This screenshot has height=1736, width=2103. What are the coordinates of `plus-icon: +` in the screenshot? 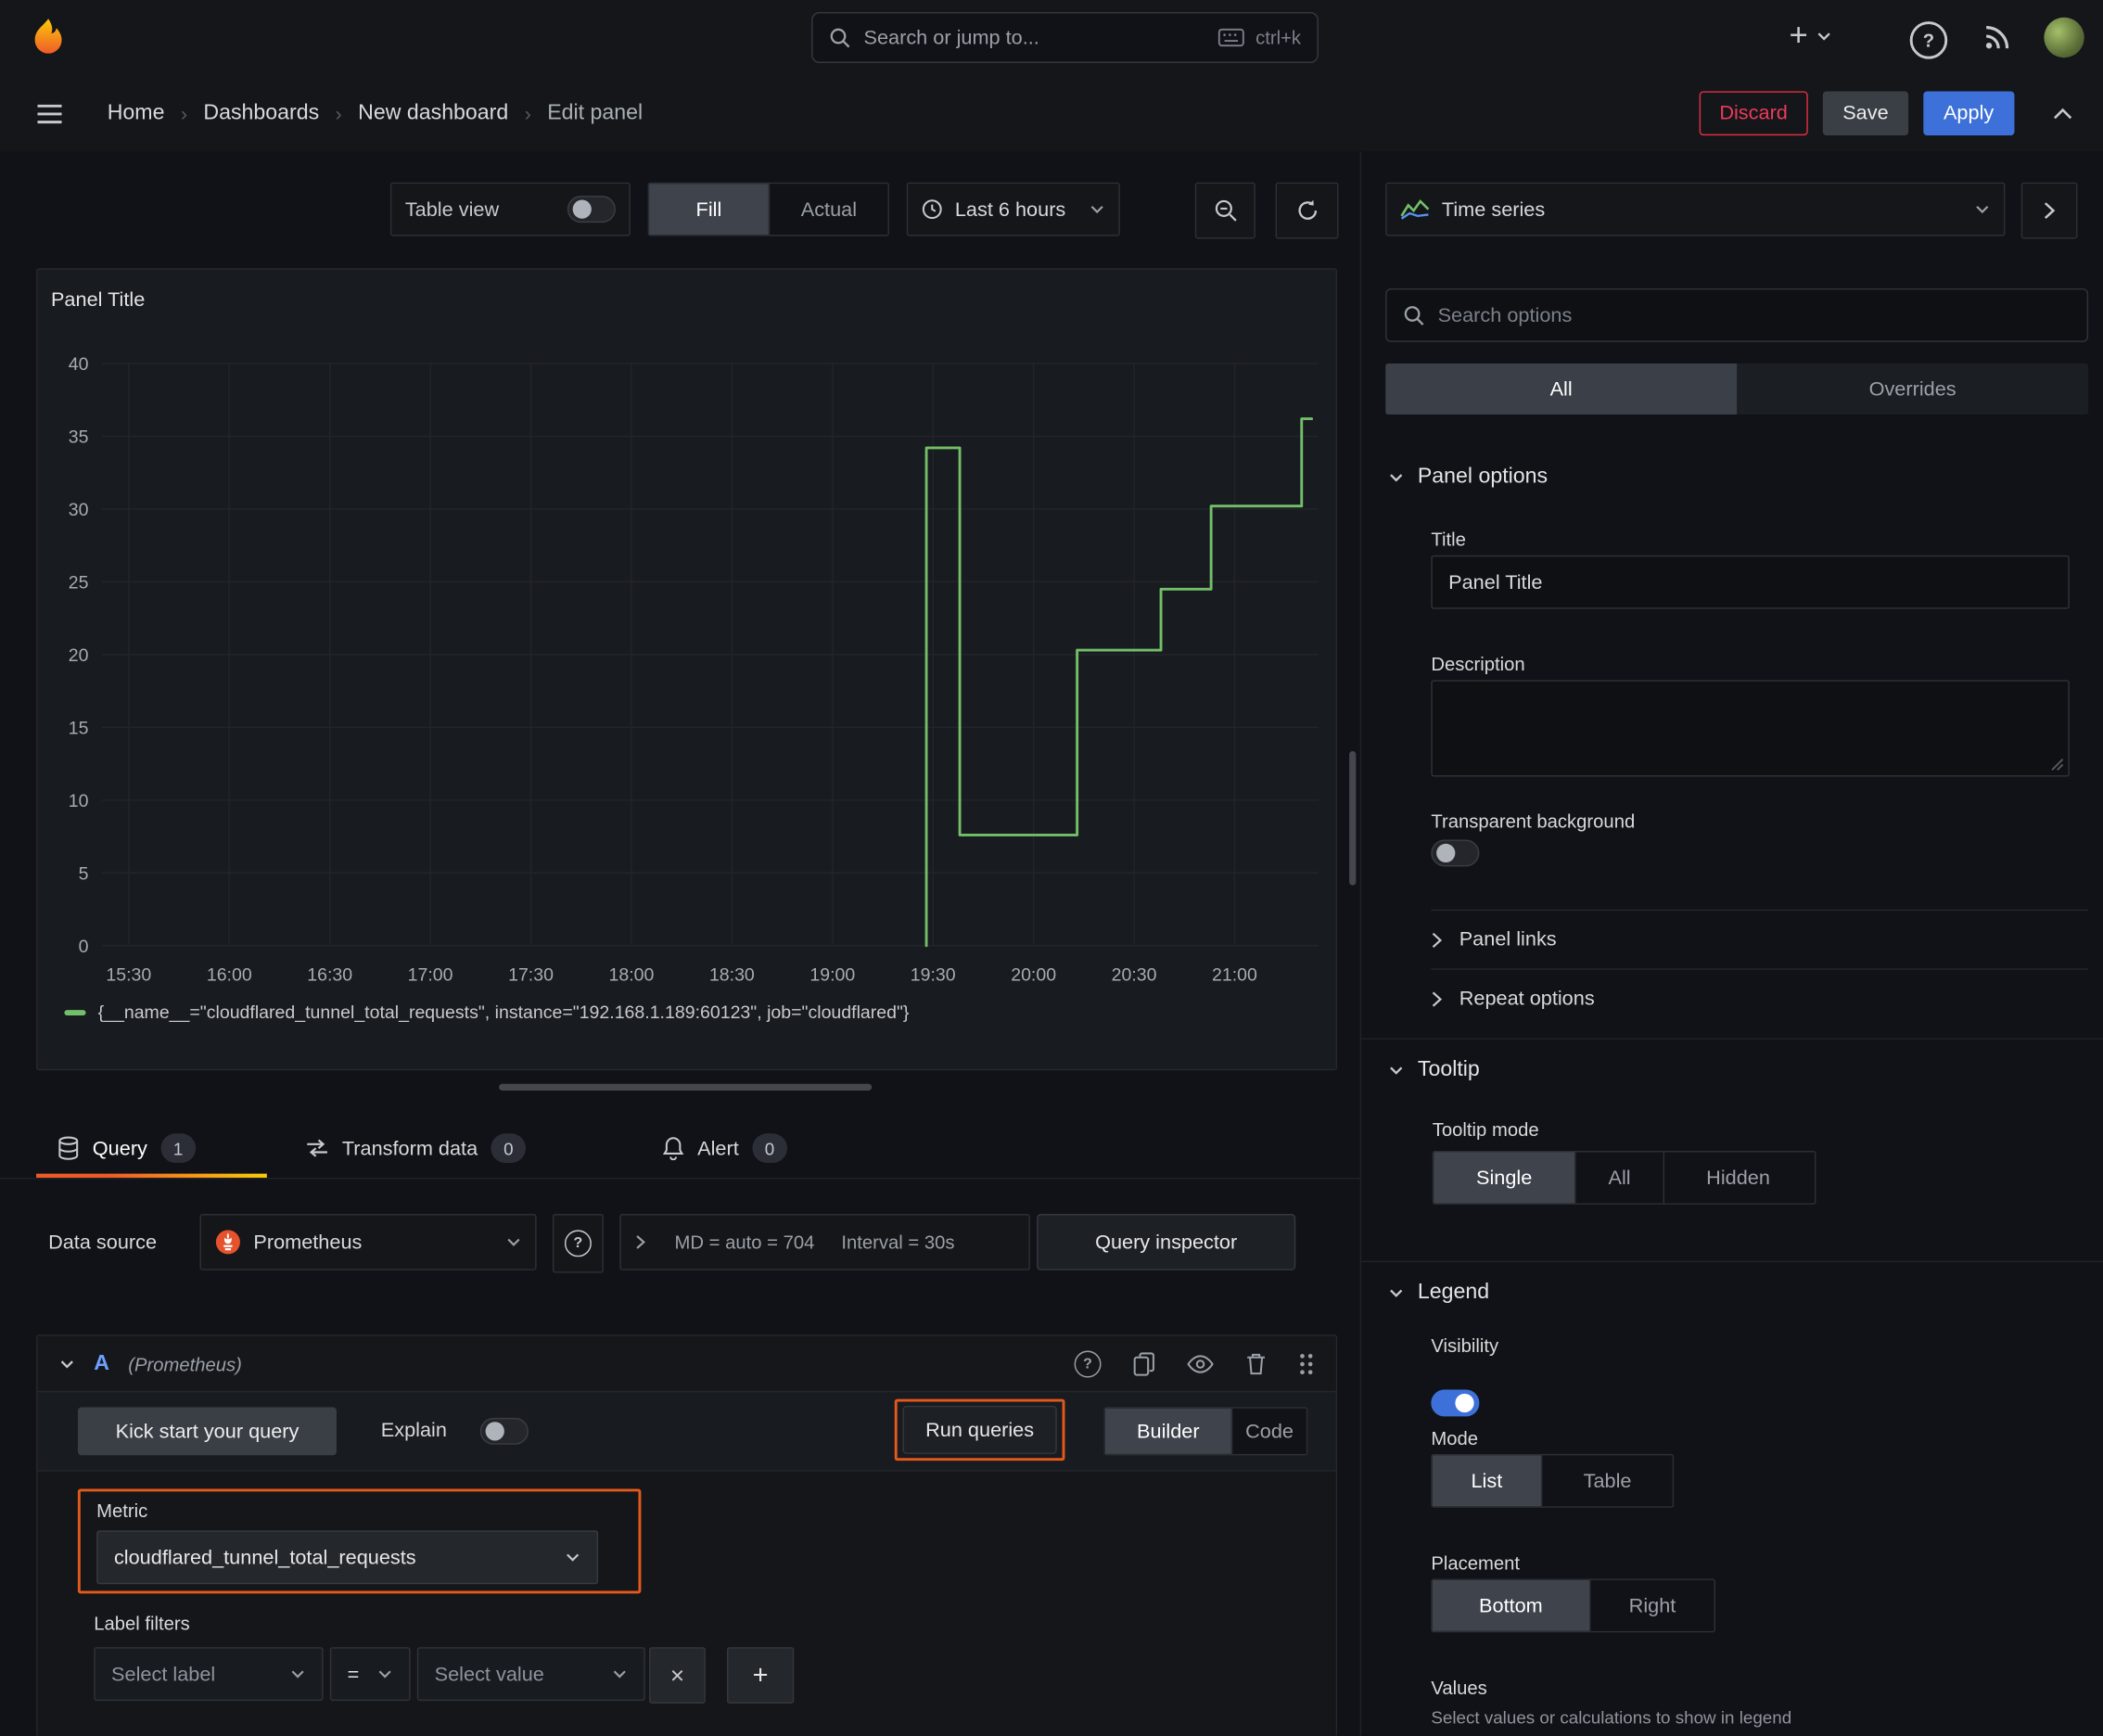 It's located at (760, 1675).